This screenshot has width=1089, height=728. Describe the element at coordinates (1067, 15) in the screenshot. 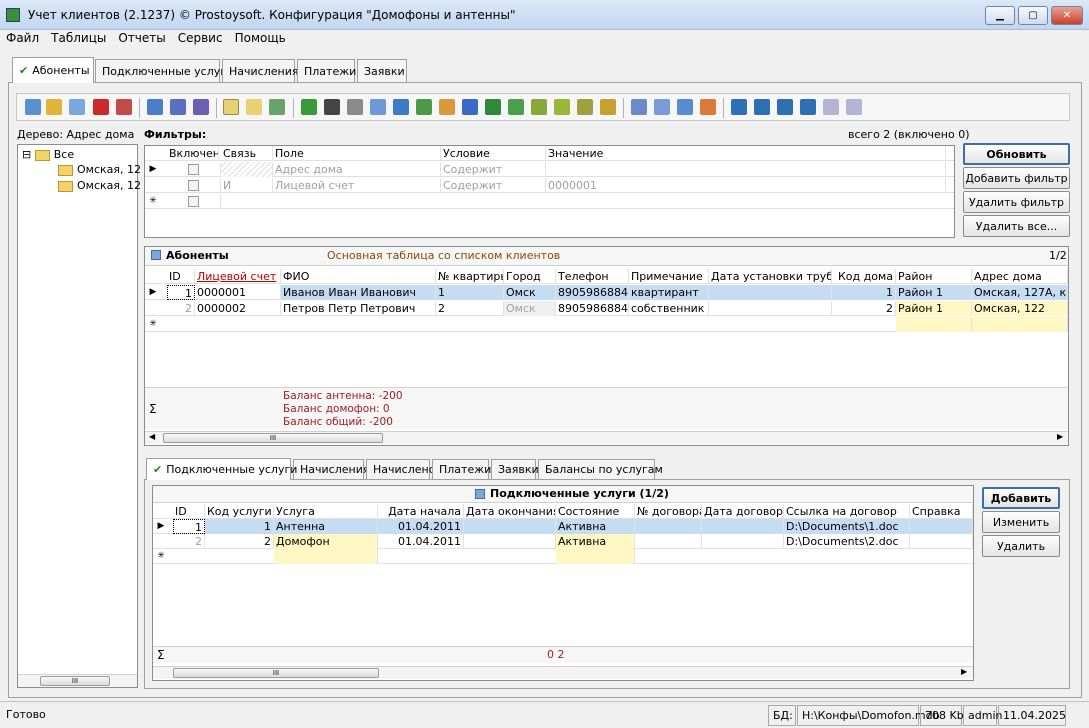

I see `close-button: ✕` at that location.